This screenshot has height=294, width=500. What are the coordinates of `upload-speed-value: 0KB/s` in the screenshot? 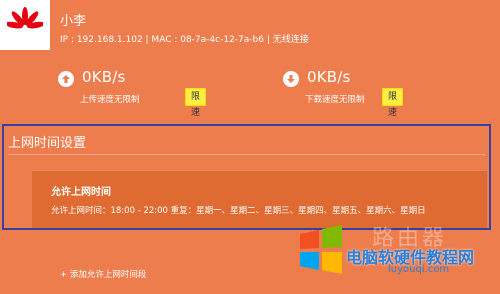 It's located at (104, 77).